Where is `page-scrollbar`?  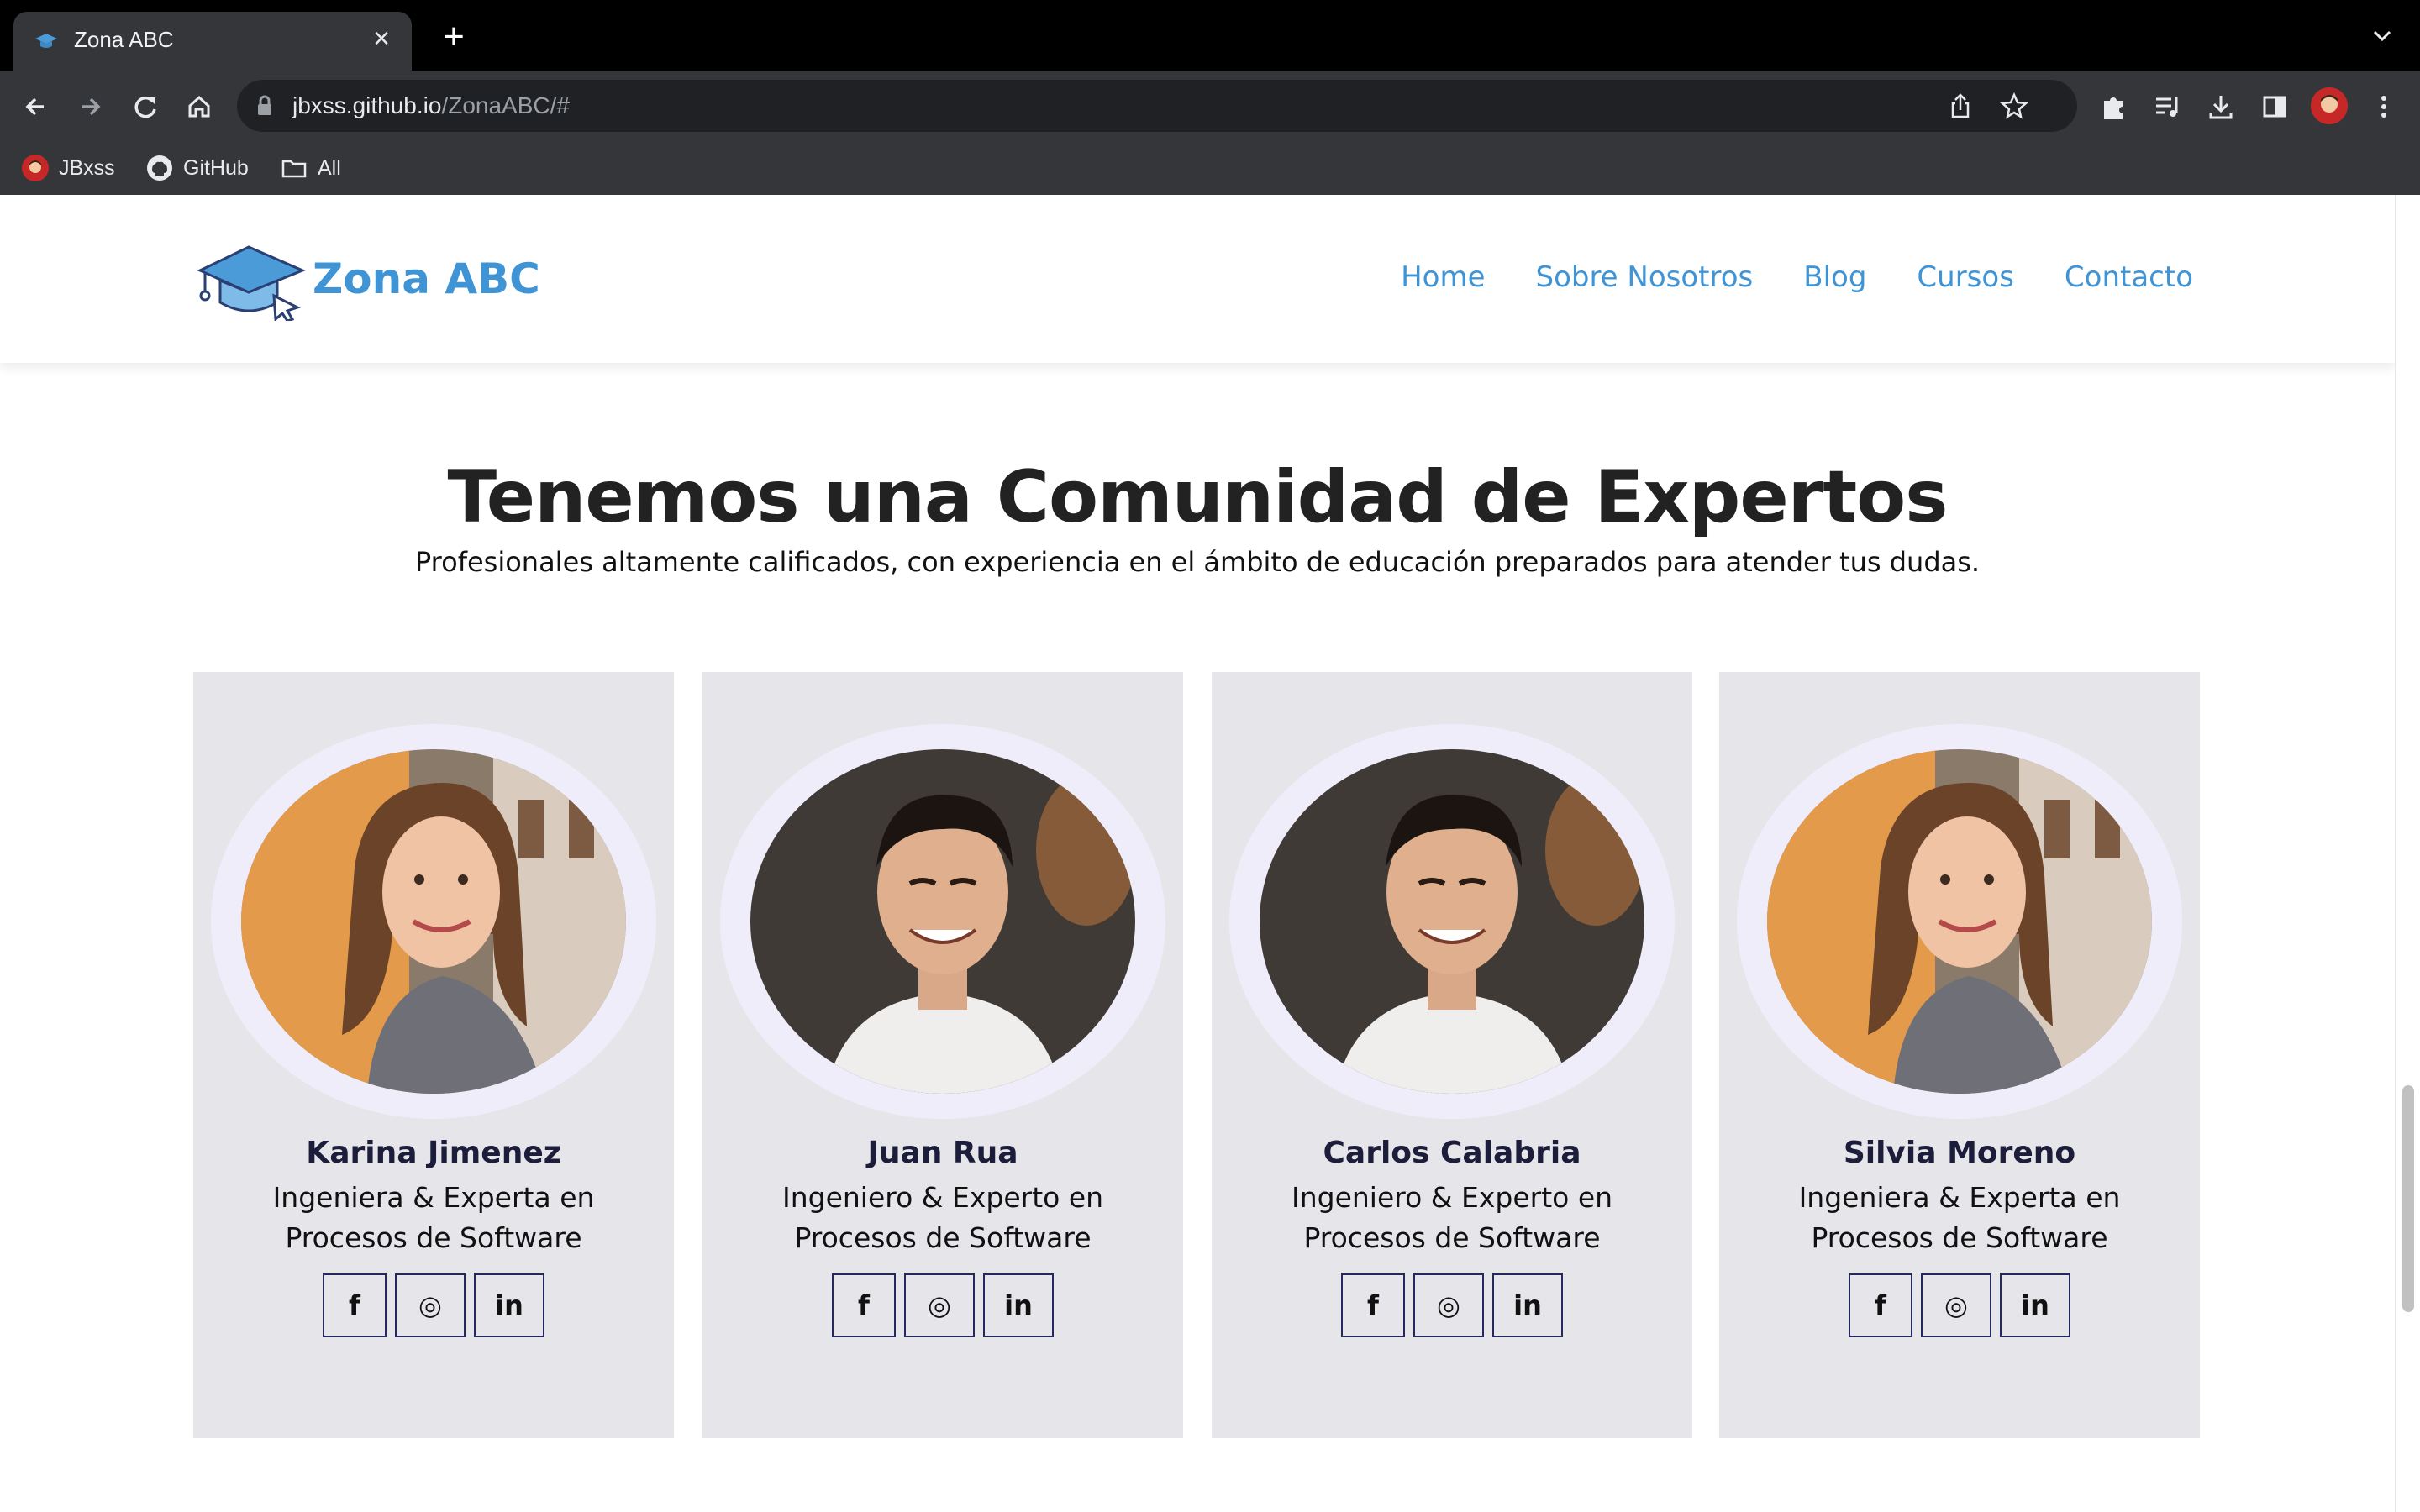 page-scrollbar is located at coordinates (2407, 853).